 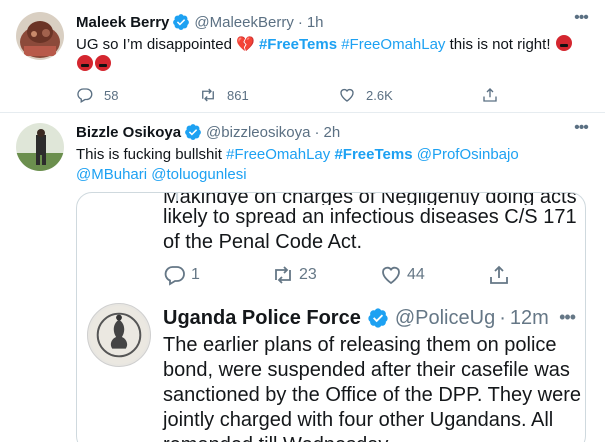 I want to click on thread-line, so click(x=177, y=197).